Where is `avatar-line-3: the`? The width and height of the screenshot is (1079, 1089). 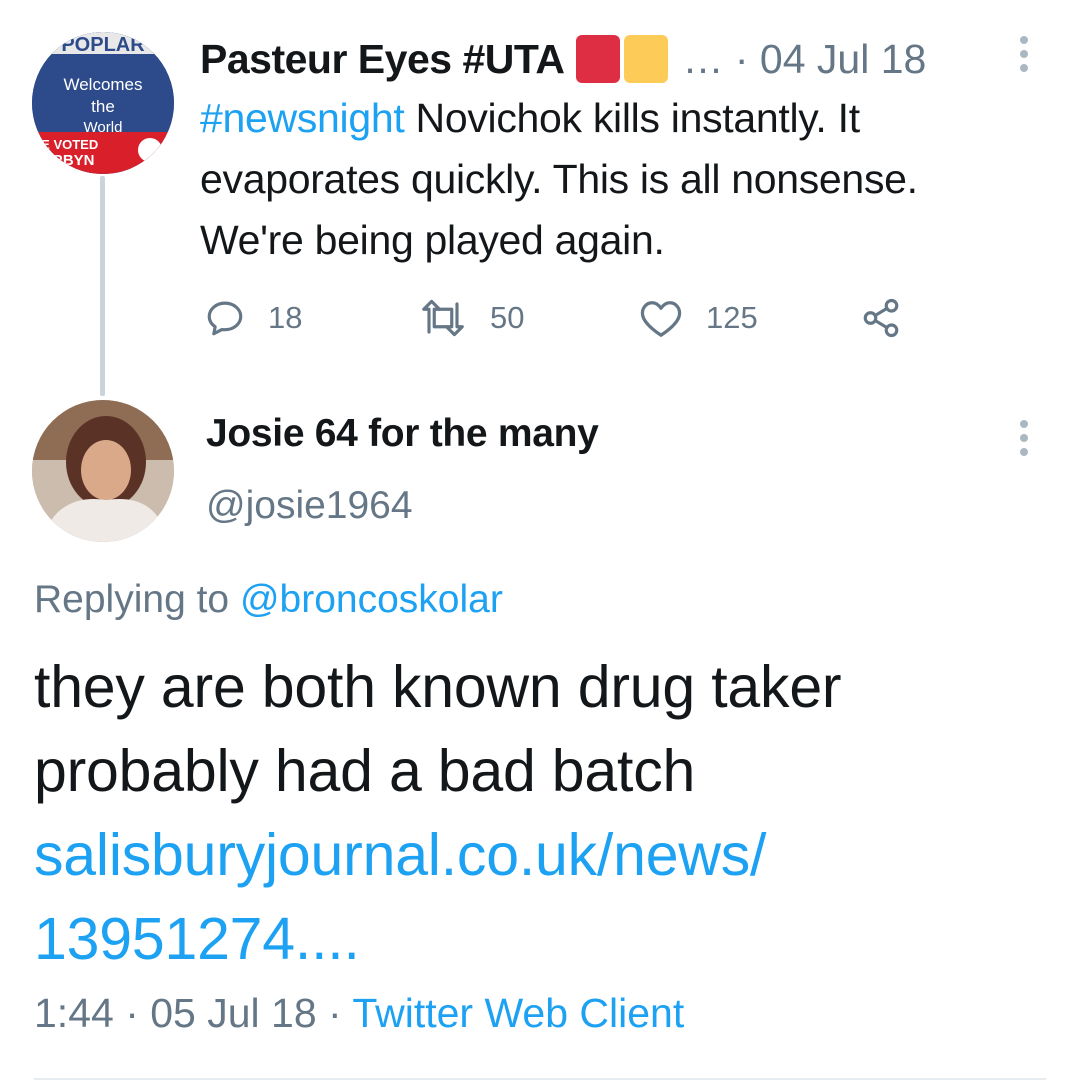
avatar-line-3: the is located at coordinates (103, 106).